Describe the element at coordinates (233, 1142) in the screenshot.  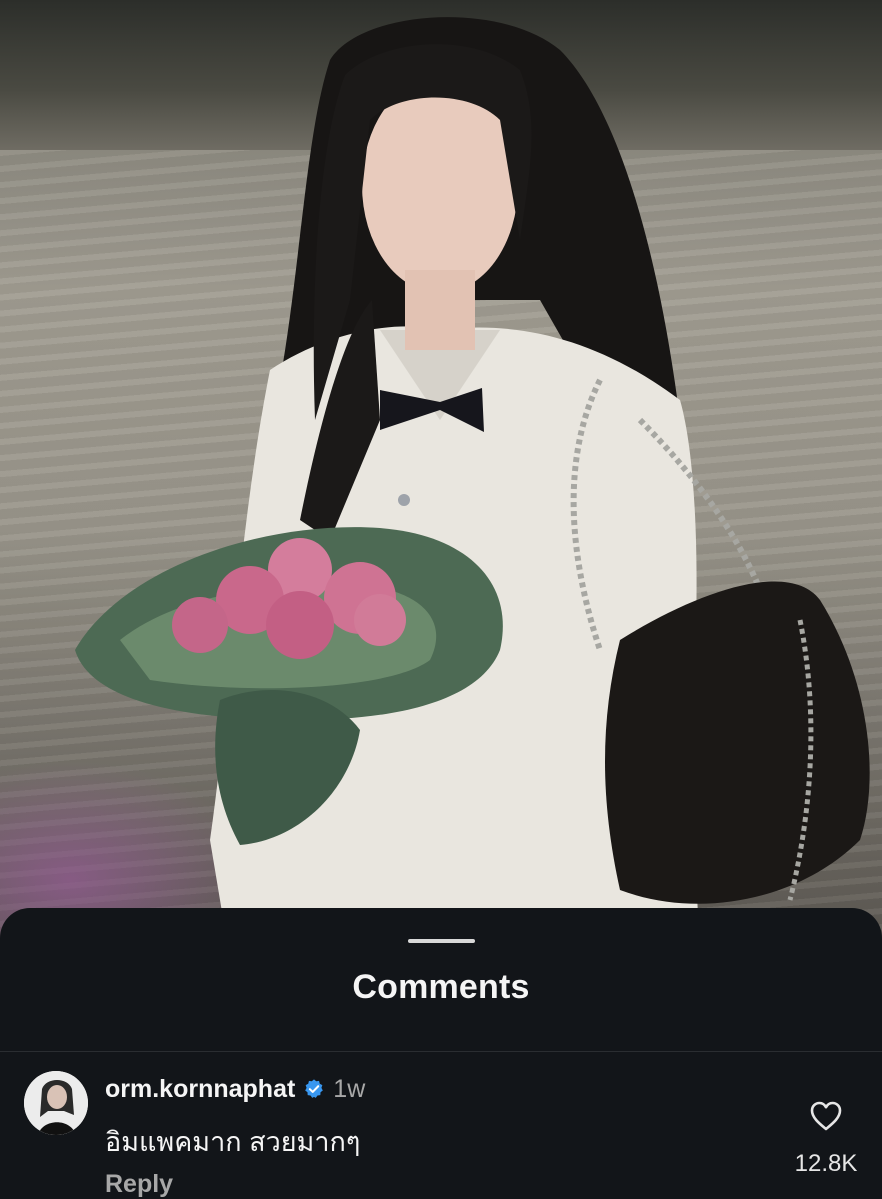
I see `comment-text: อิมแพคมาก สวยมากๆ` at that location.